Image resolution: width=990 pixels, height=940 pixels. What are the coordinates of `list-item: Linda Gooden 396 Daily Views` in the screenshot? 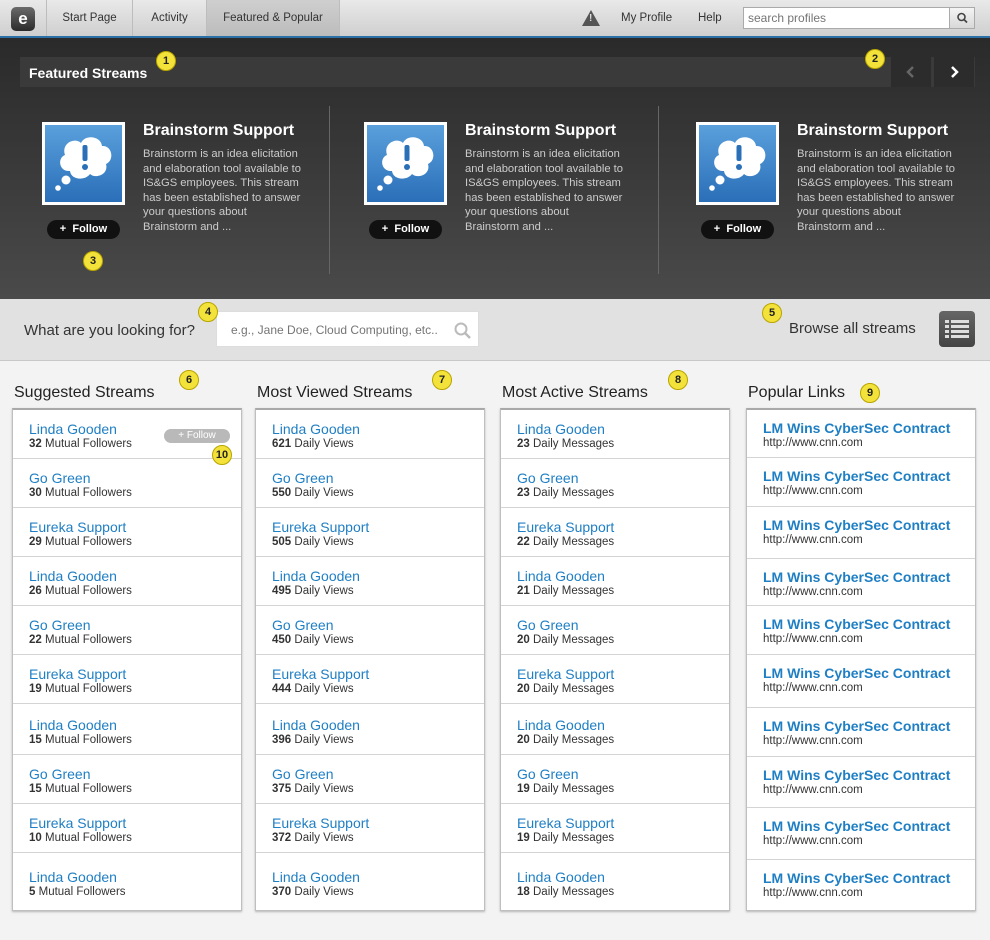 It's located at (370, 730).